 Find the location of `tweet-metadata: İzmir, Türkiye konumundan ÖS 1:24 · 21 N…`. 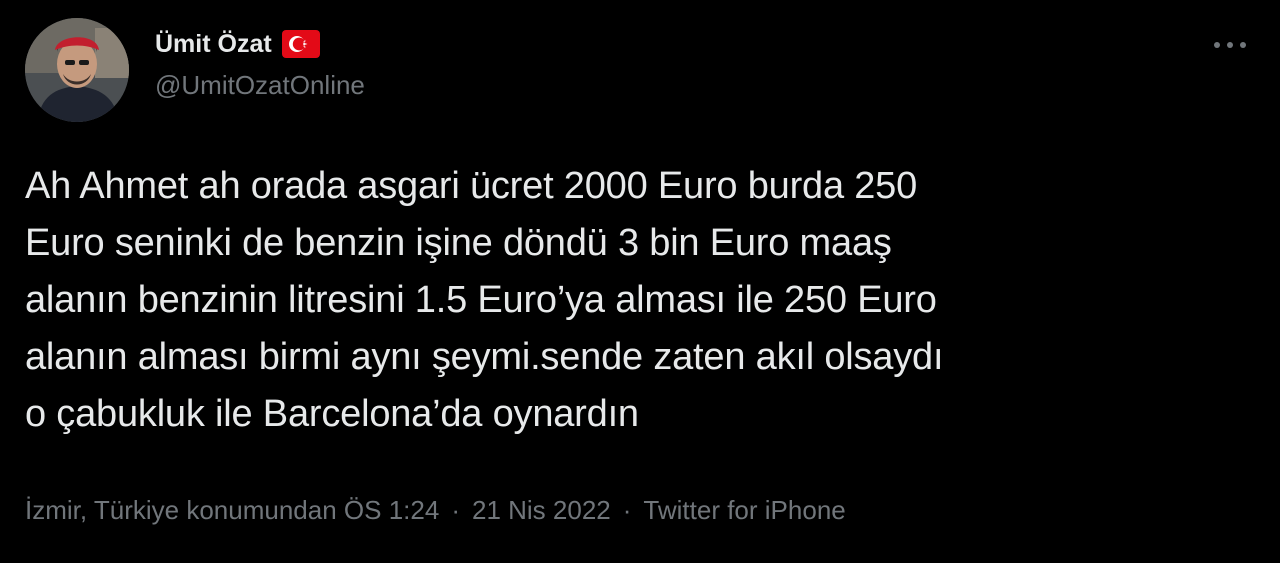

tweet-metadata: İzmir, Türkiye konumundan ÖS 1:24 · 21 N… is located at coordinates (435, 510).